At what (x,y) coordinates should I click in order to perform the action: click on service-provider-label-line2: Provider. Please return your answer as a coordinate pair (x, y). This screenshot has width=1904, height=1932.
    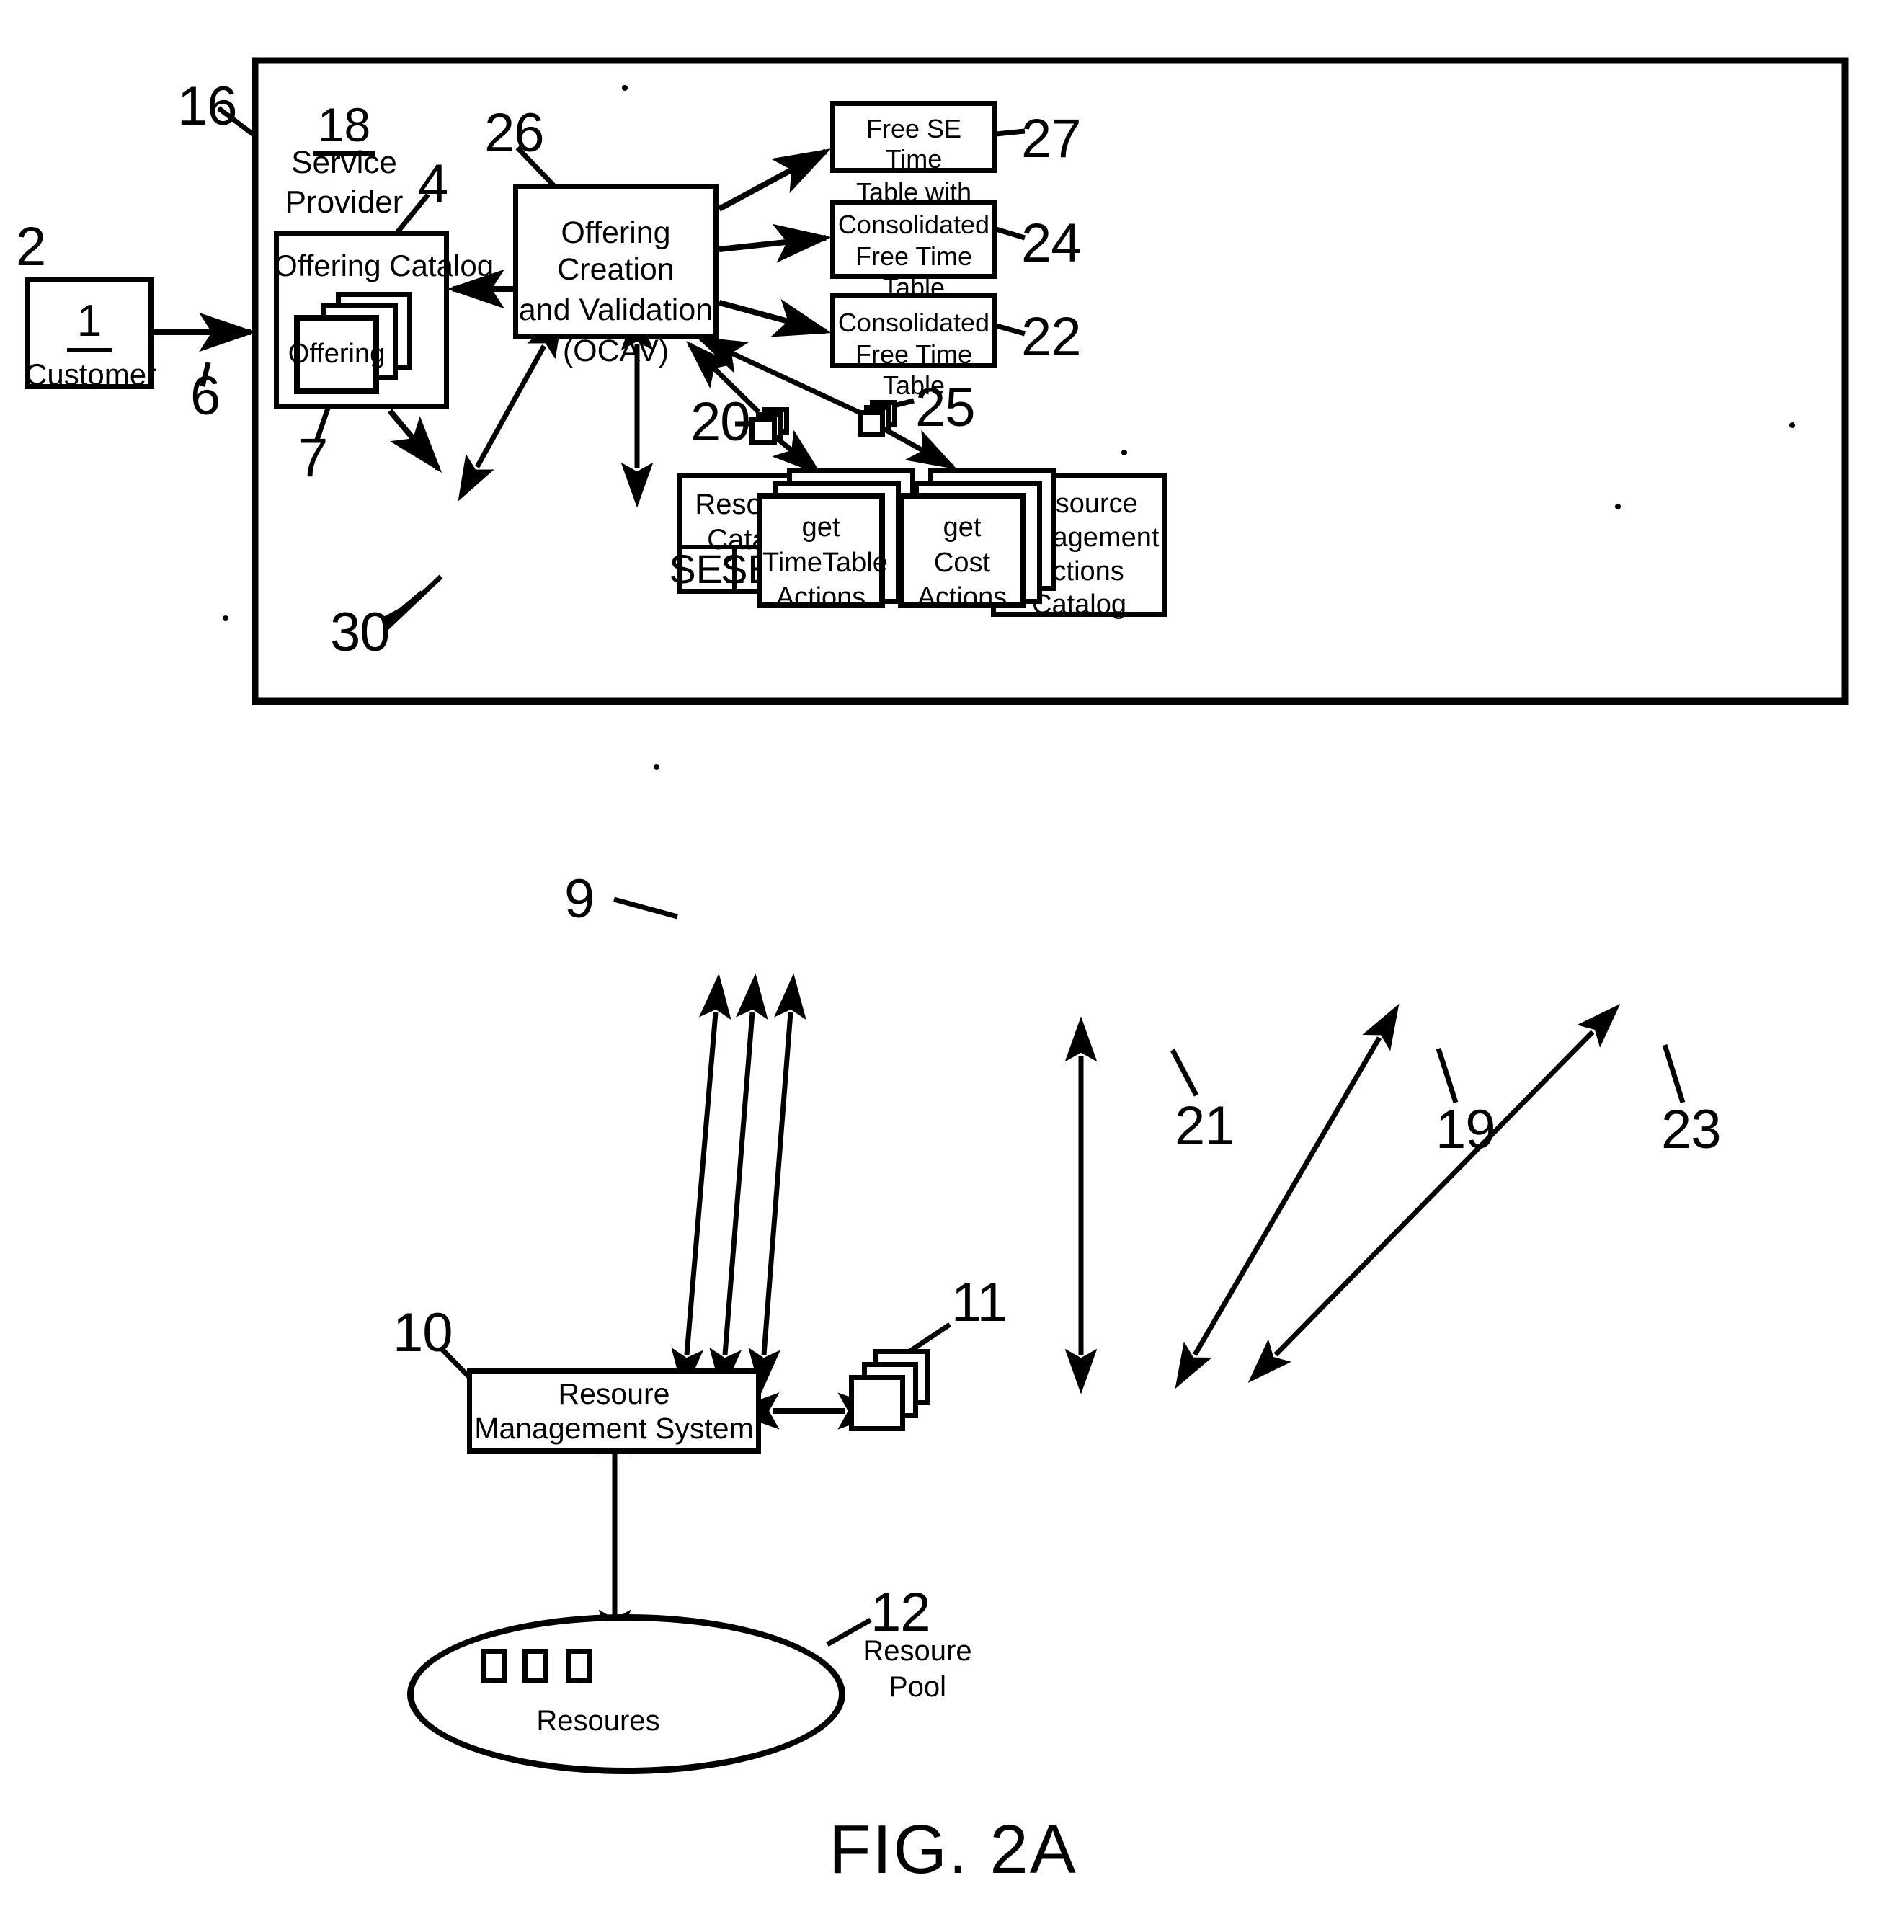
    Looking at the image, I should click on (344, 202).